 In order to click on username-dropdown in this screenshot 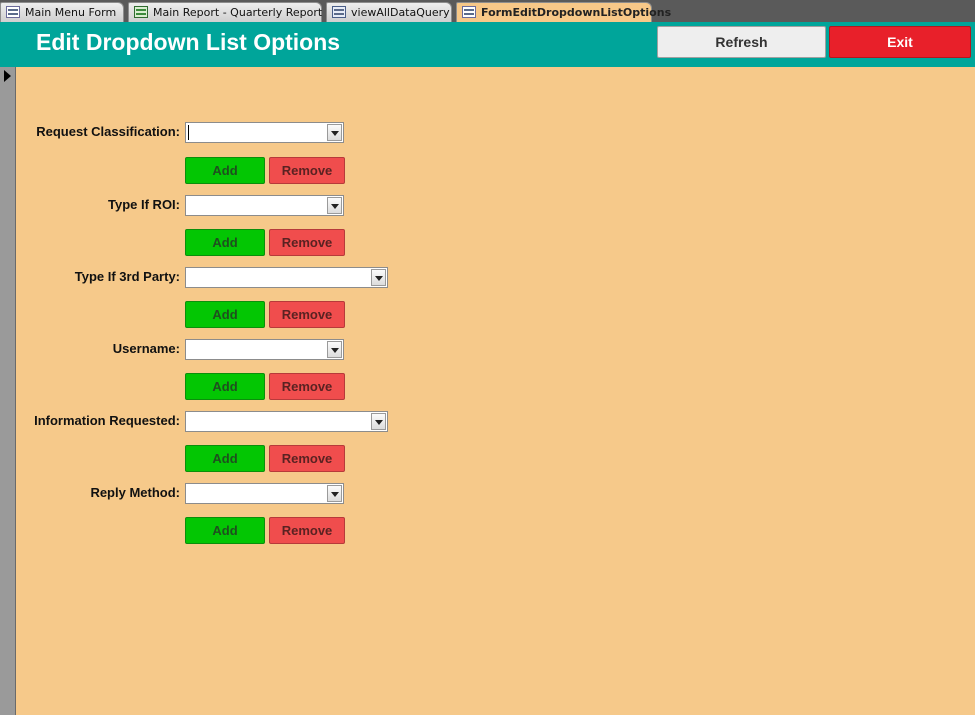, I will do `click(264, 349)`.